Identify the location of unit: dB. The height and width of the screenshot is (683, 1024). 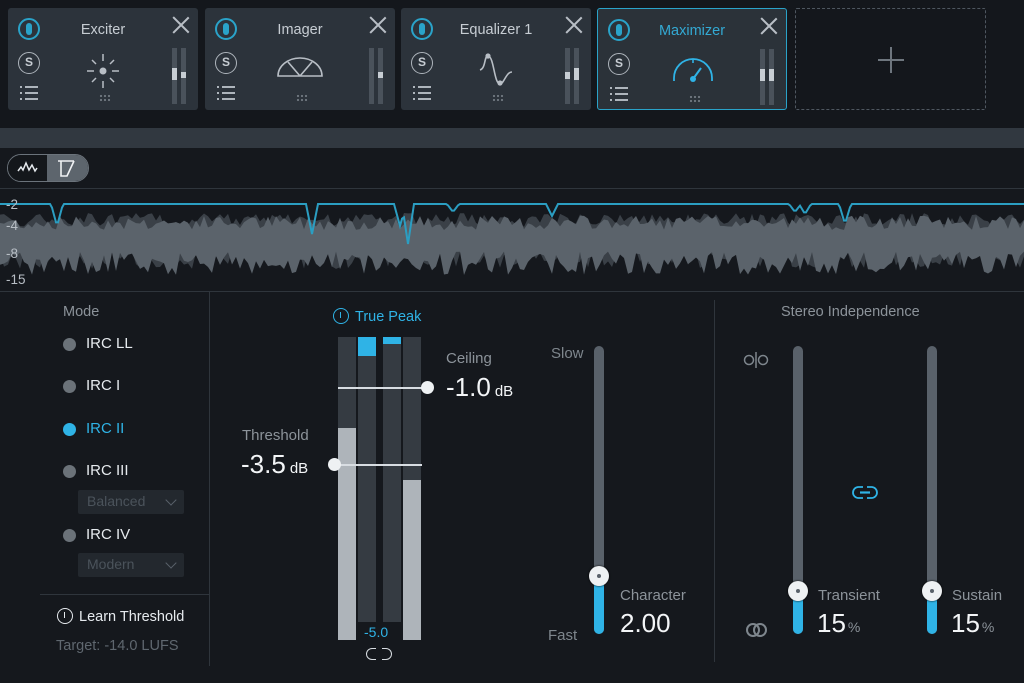
(299, 468).